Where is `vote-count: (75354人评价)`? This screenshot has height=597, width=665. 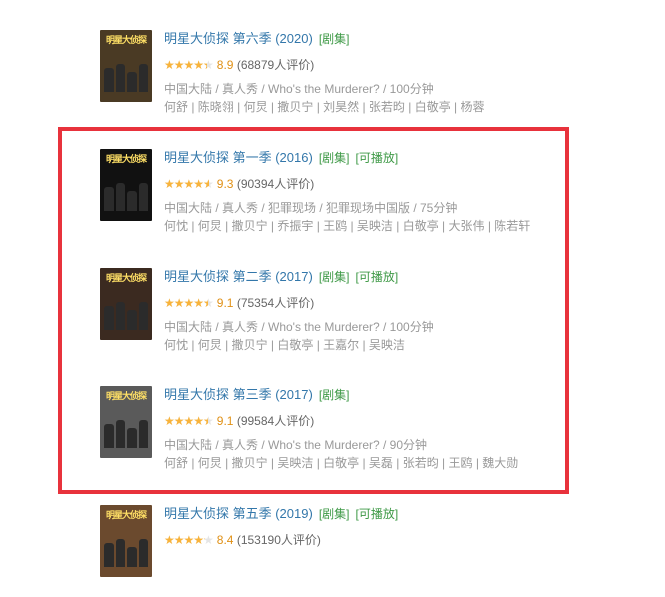 vote-count: (75354人评价) is located at coordinates (275, 303).